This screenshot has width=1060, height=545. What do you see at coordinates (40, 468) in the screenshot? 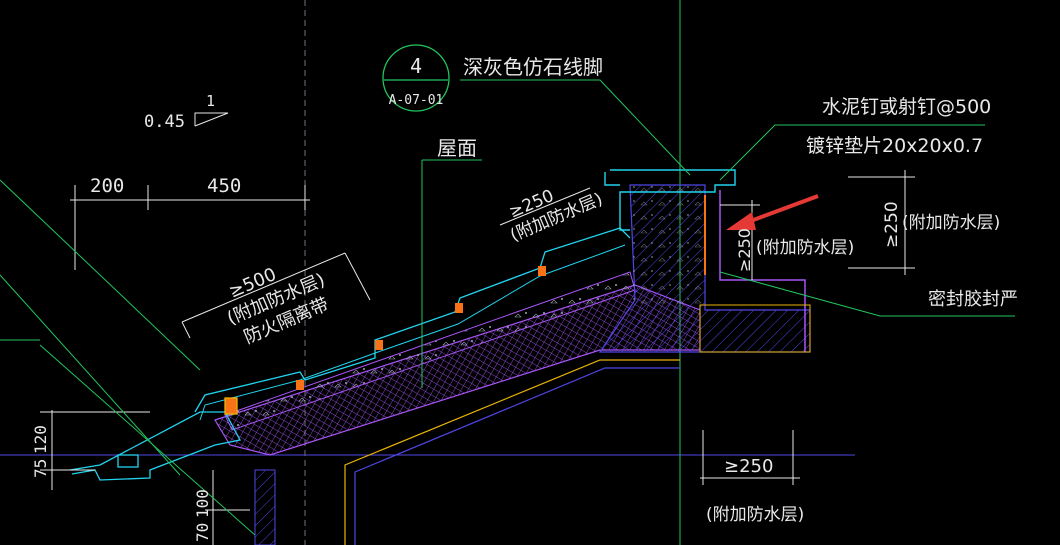
I see `dim-75: 75` at bounding box center [40, 468].